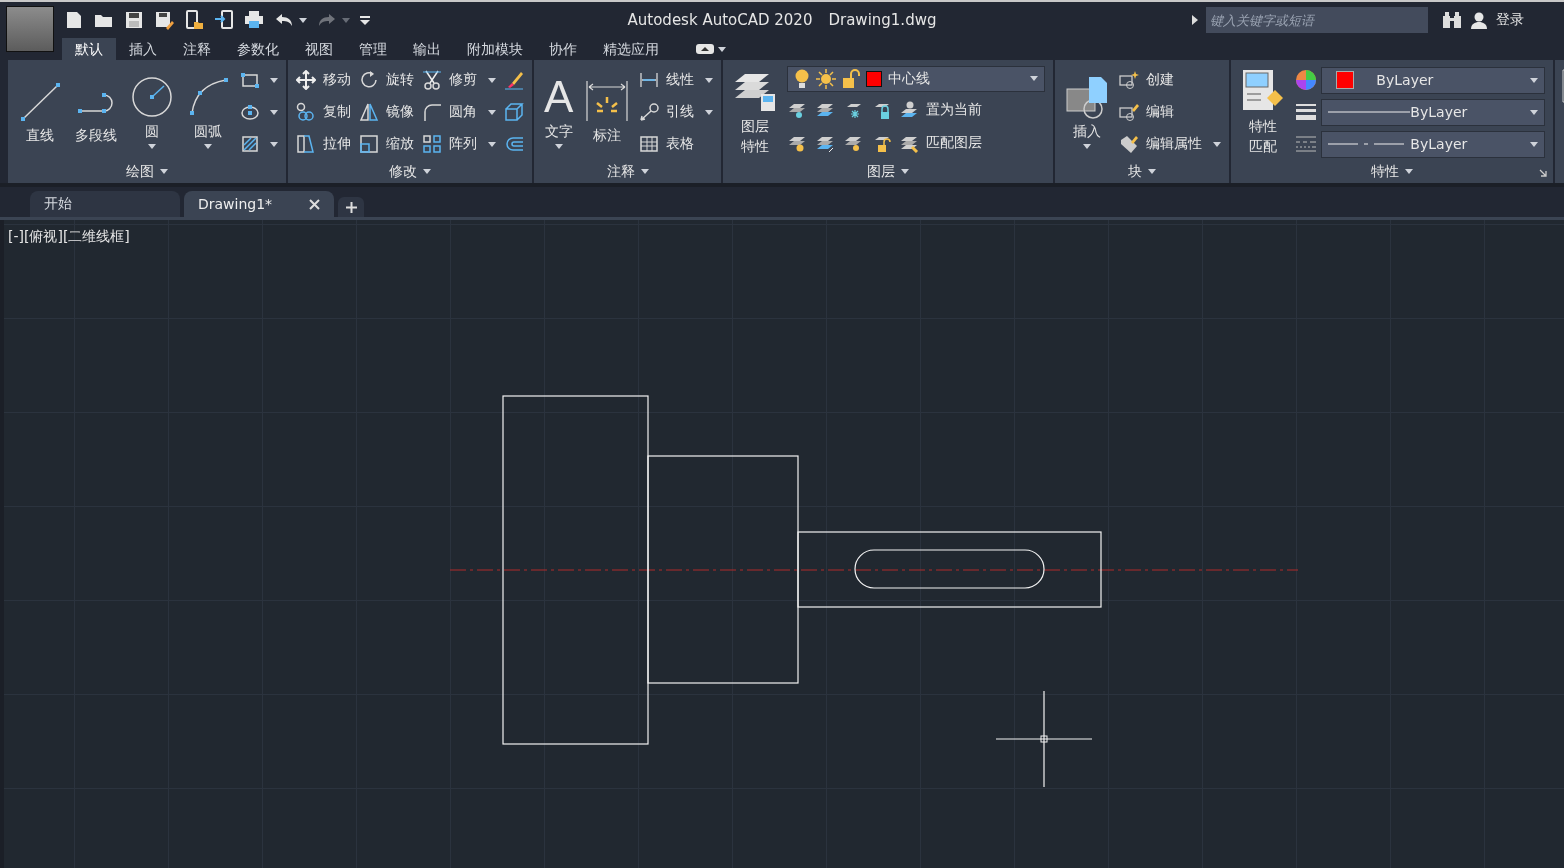  Describe the element at coordinates (89, 49) in the screenshot. I see `ribbon-tab: 默认` at that location.